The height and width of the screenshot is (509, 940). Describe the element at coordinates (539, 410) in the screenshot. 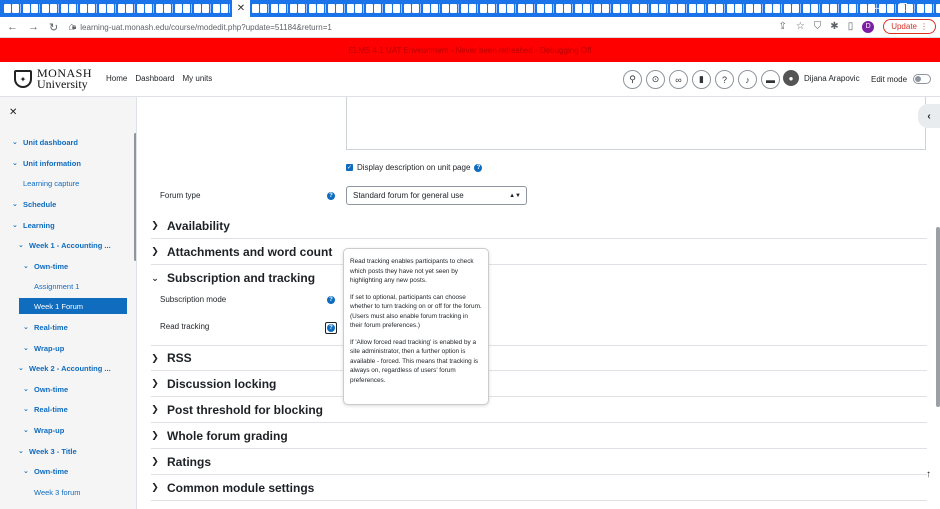

I see `section-post-threshold: ❯ Post threshold for blocking` at that location.